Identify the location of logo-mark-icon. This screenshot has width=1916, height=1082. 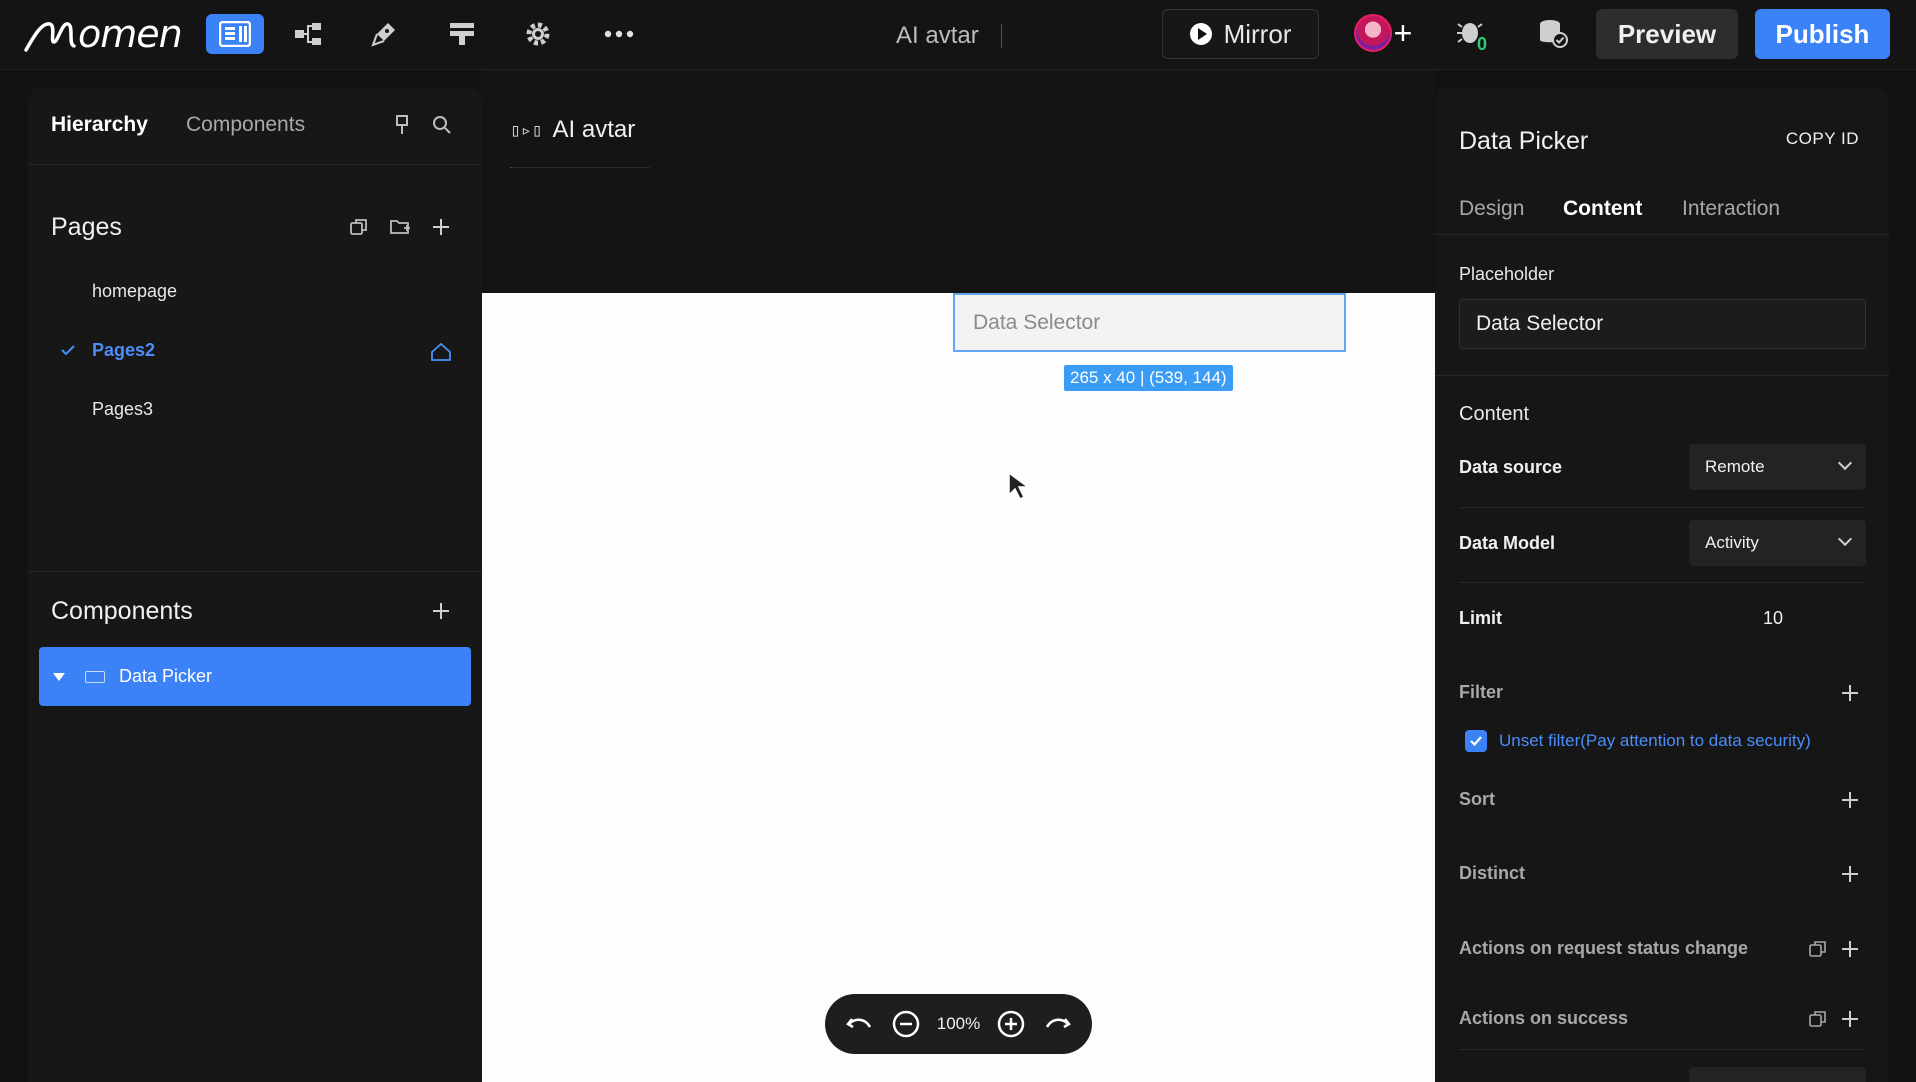
(50, 37).